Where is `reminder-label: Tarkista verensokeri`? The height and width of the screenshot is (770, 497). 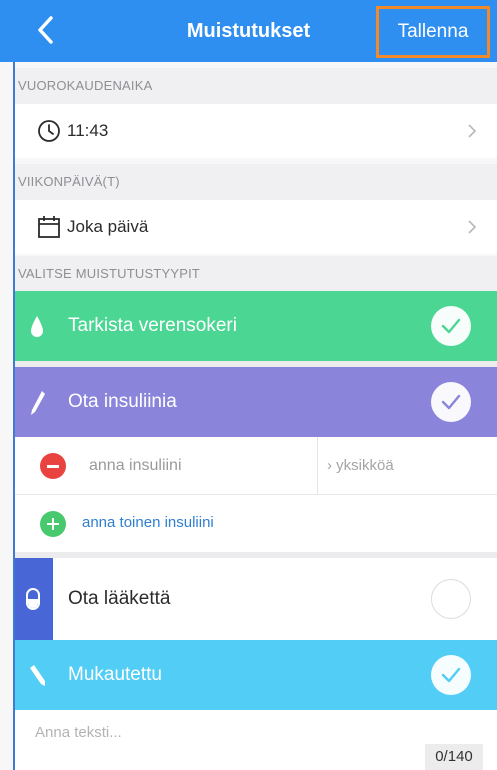 reminder-label: Tarkista verensokeri is located at coordinates (152, 325).